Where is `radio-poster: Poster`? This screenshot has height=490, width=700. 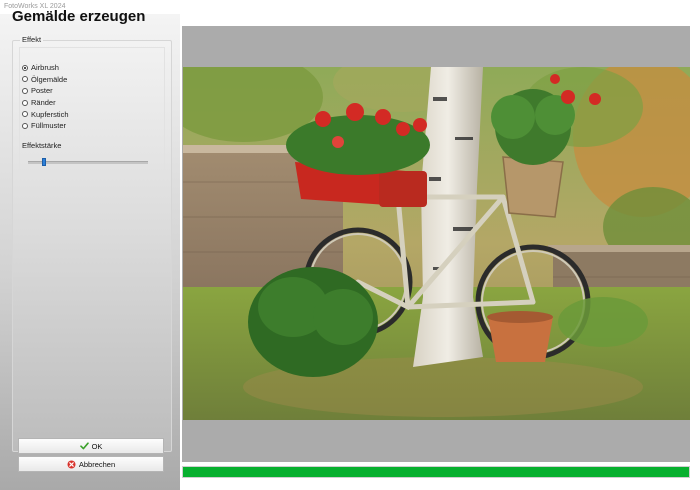
radio-poster: Poster is located at coordinates (45, 91).